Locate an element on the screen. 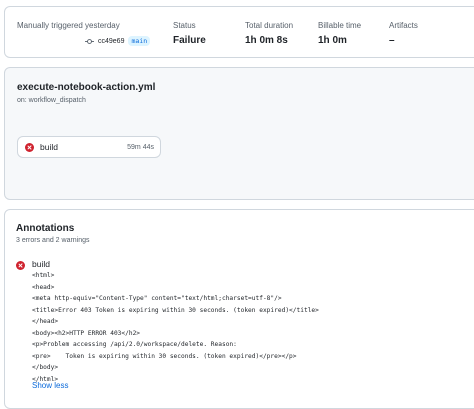 The image size is (474, 409). workflow-file-name: execute-notebook-action.yml is located at coordinates (86, 87).